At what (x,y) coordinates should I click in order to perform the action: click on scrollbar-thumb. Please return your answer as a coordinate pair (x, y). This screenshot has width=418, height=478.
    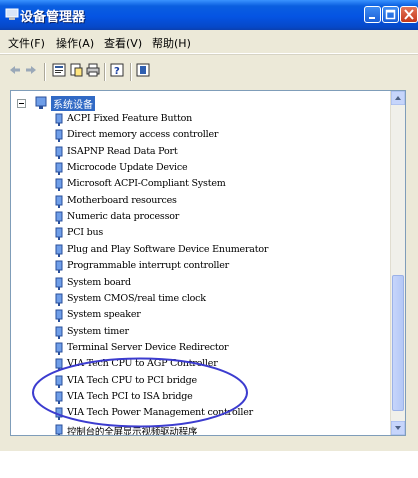
    Looking at the image, I should click on (398, 343).